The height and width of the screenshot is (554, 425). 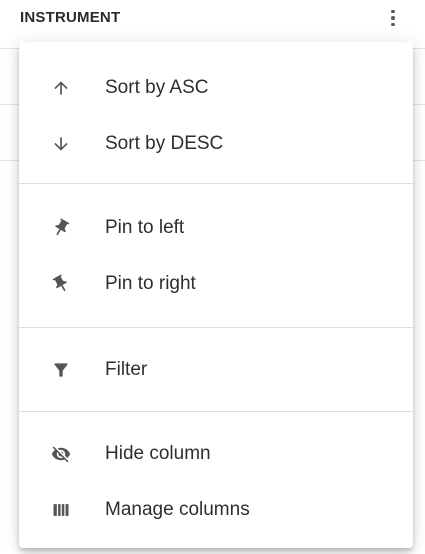 I want to click on menu-item-label: Filter, so click(x=126, y=369).